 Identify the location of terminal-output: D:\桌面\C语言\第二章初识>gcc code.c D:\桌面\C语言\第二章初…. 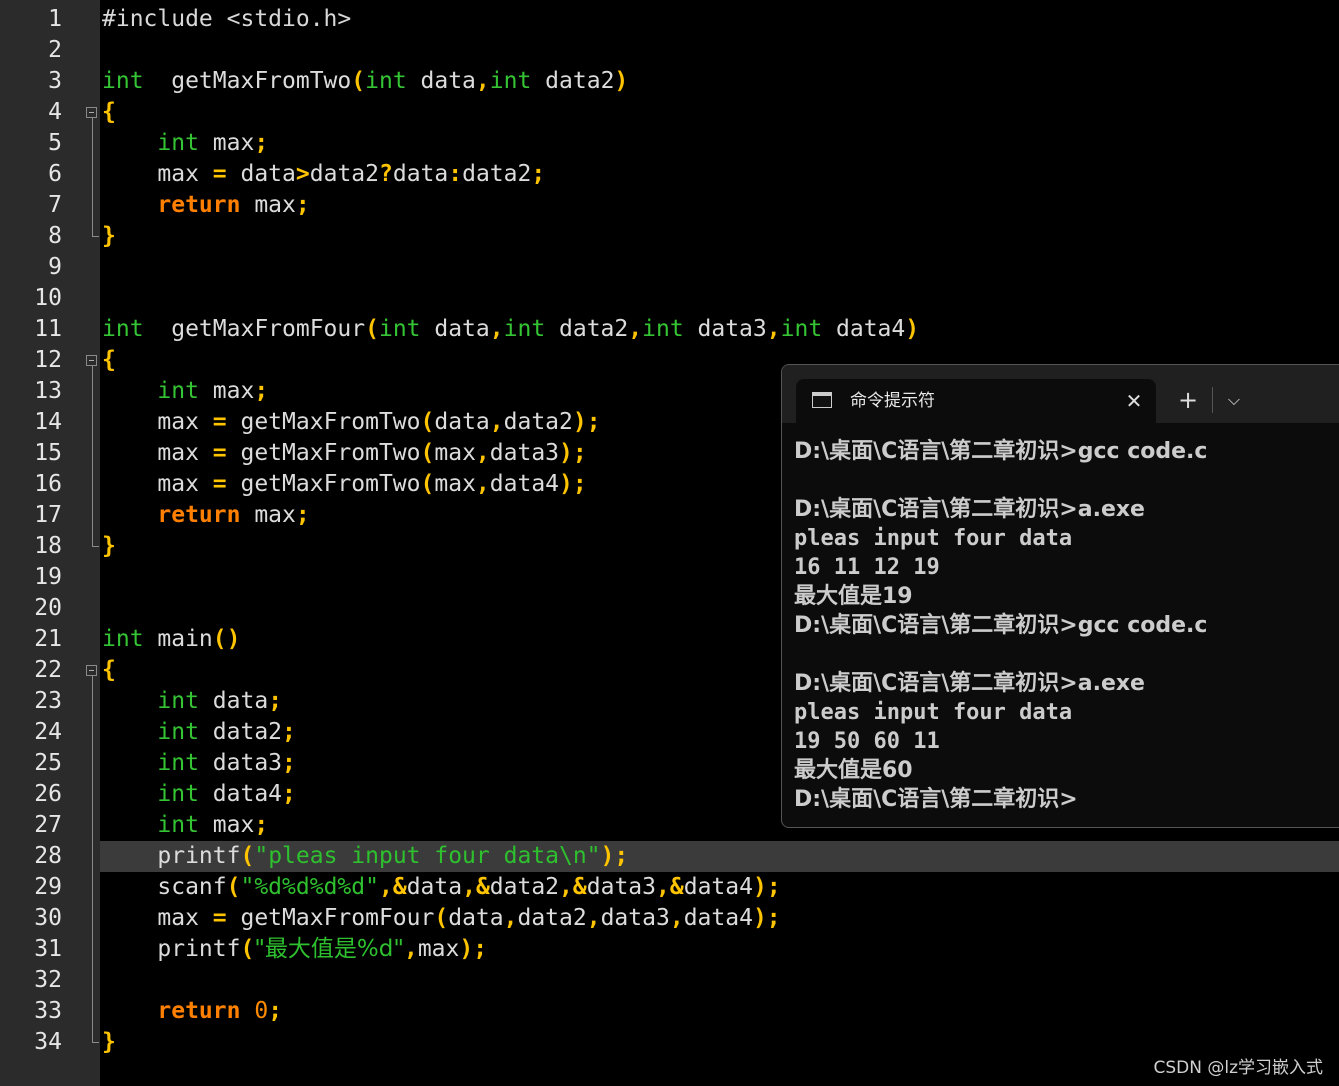
(1066, 625).